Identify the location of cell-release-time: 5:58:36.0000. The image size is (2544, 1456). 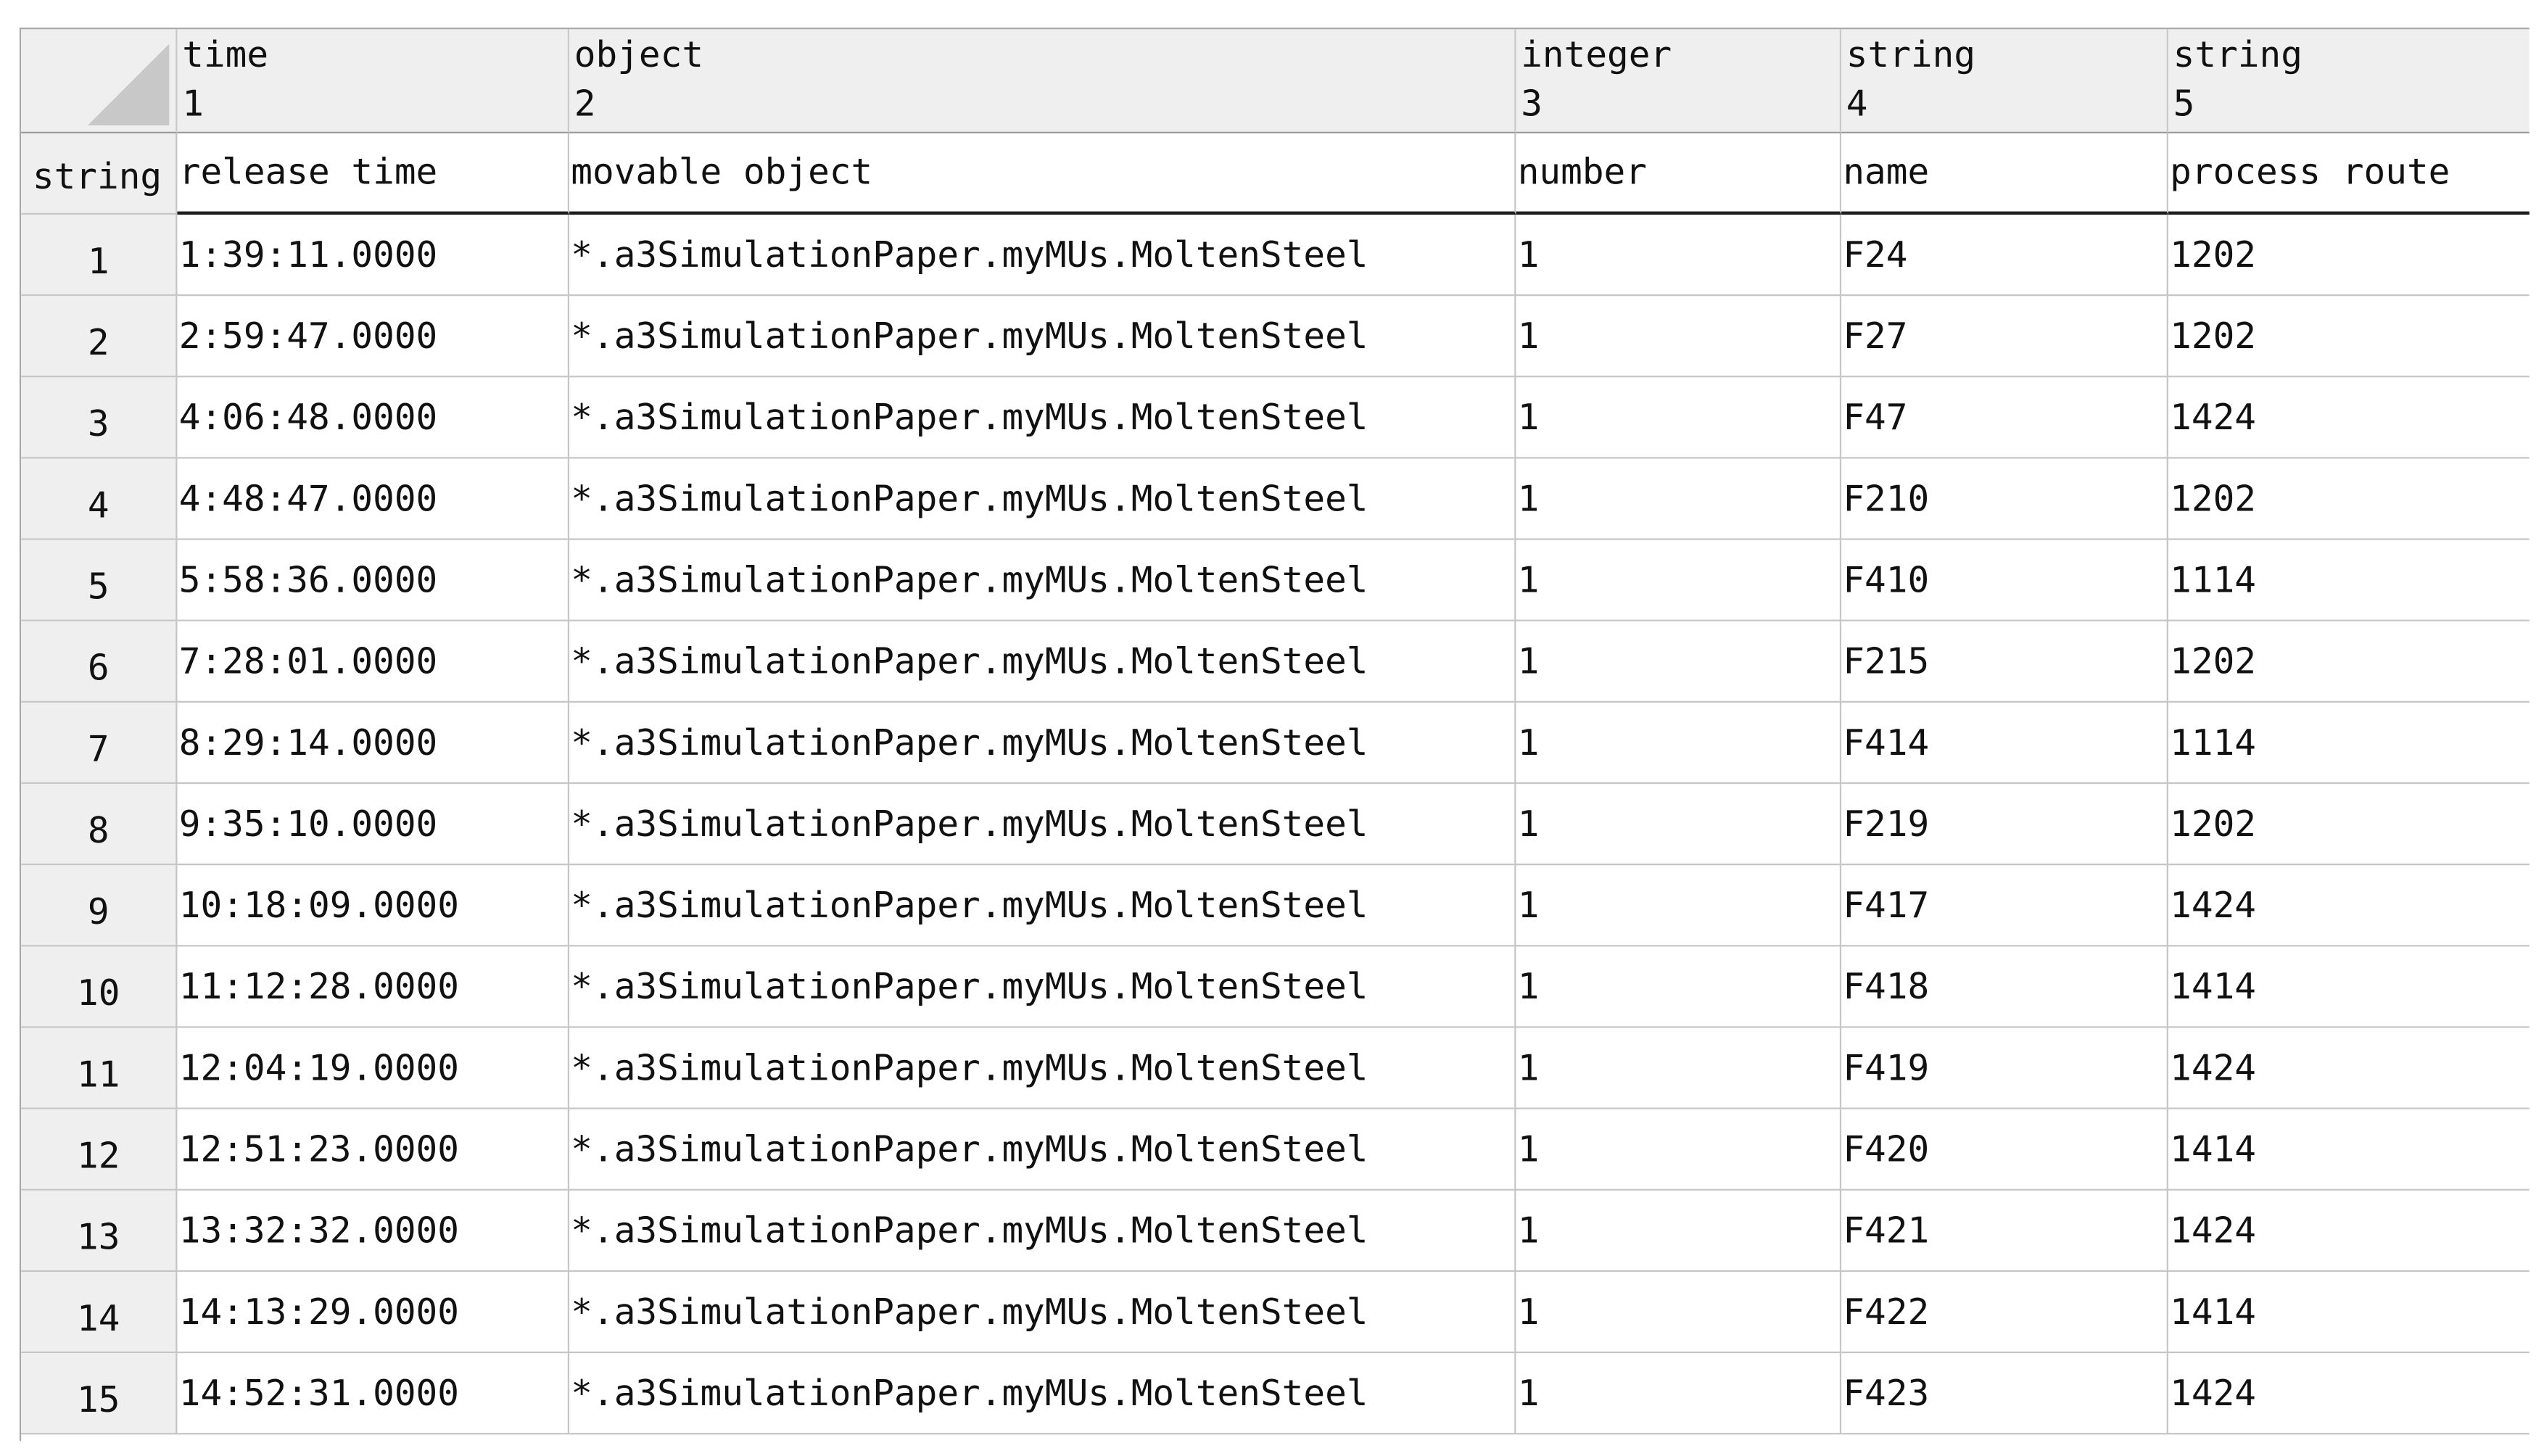
(374, 580).